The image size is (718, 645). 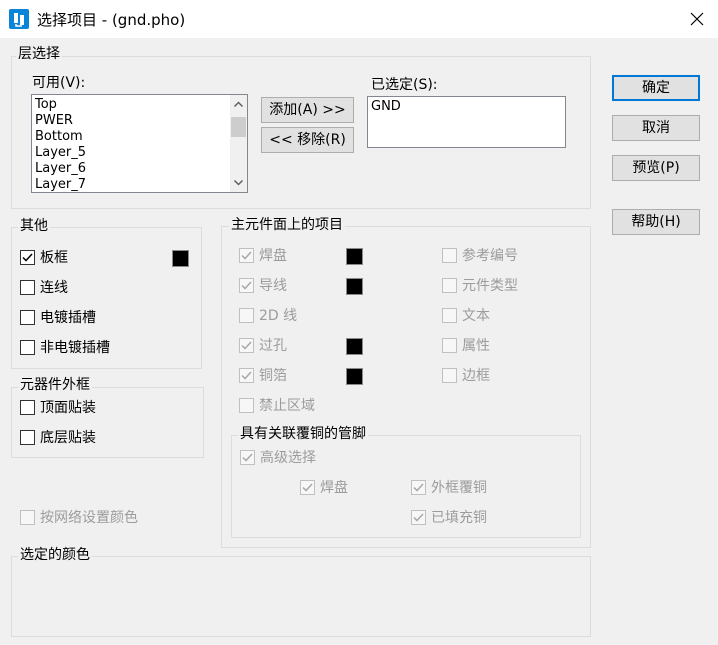 I want to click on preview-button: 预览(P), so click(x=656, y=168).